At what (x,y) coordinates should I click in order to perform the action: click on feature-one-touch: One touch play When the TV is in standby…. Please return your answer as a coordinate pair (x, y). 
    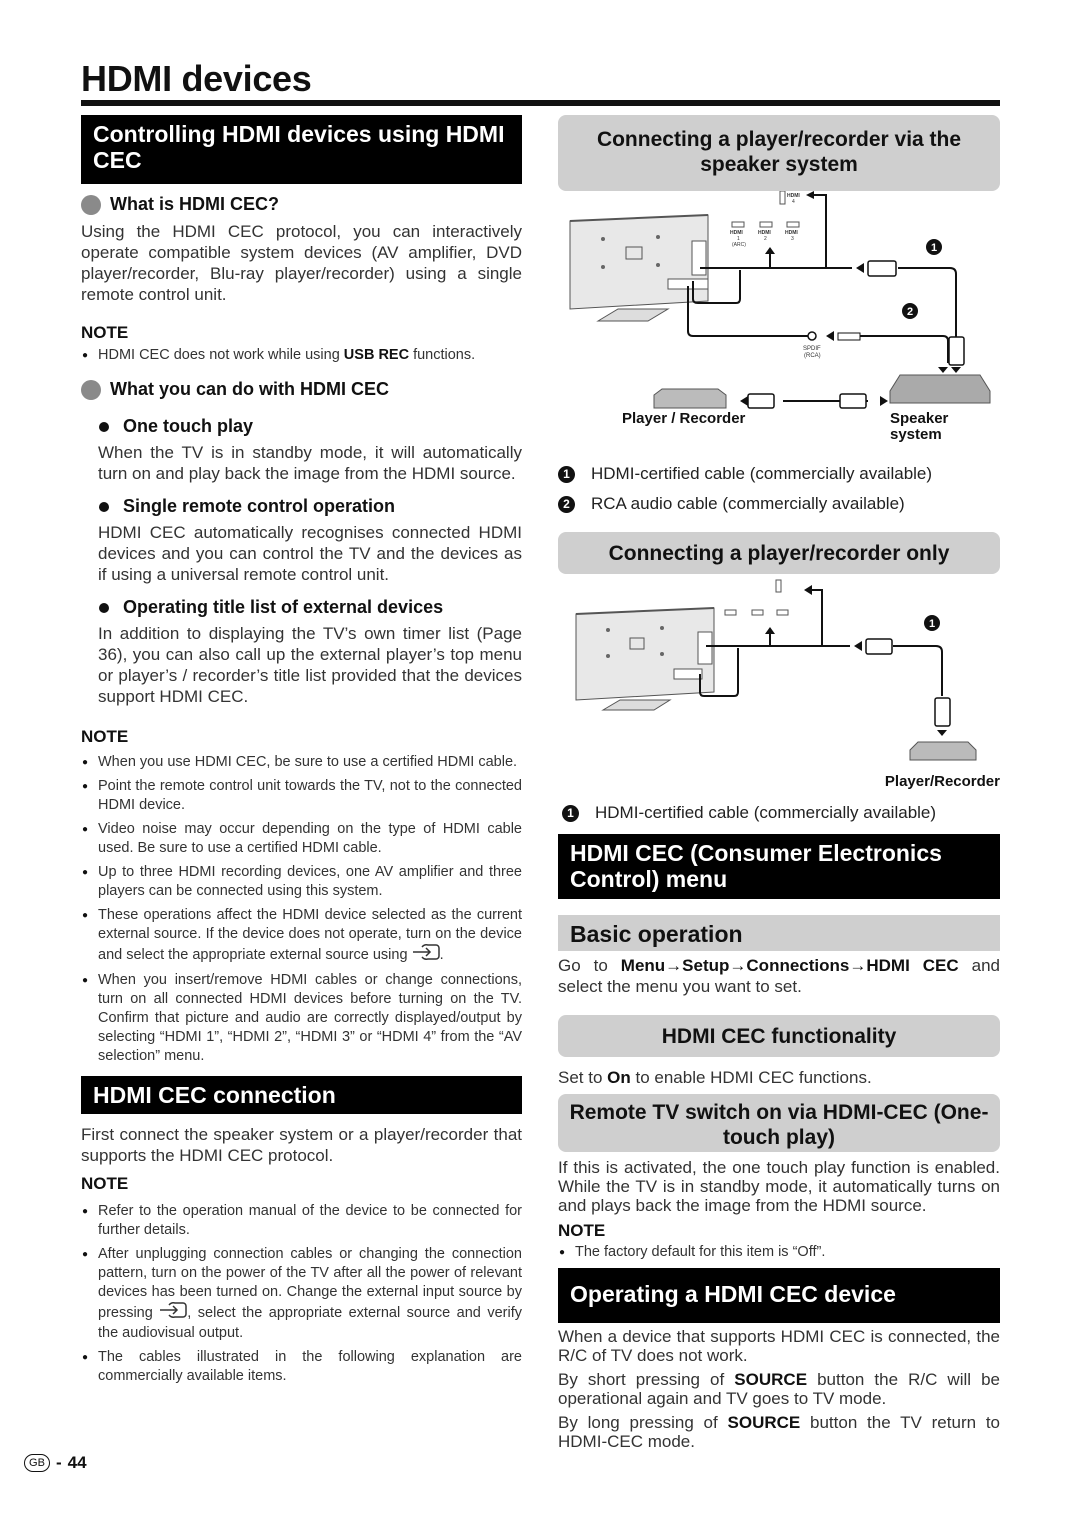
    Looking at the image, I should click on (301, 450).